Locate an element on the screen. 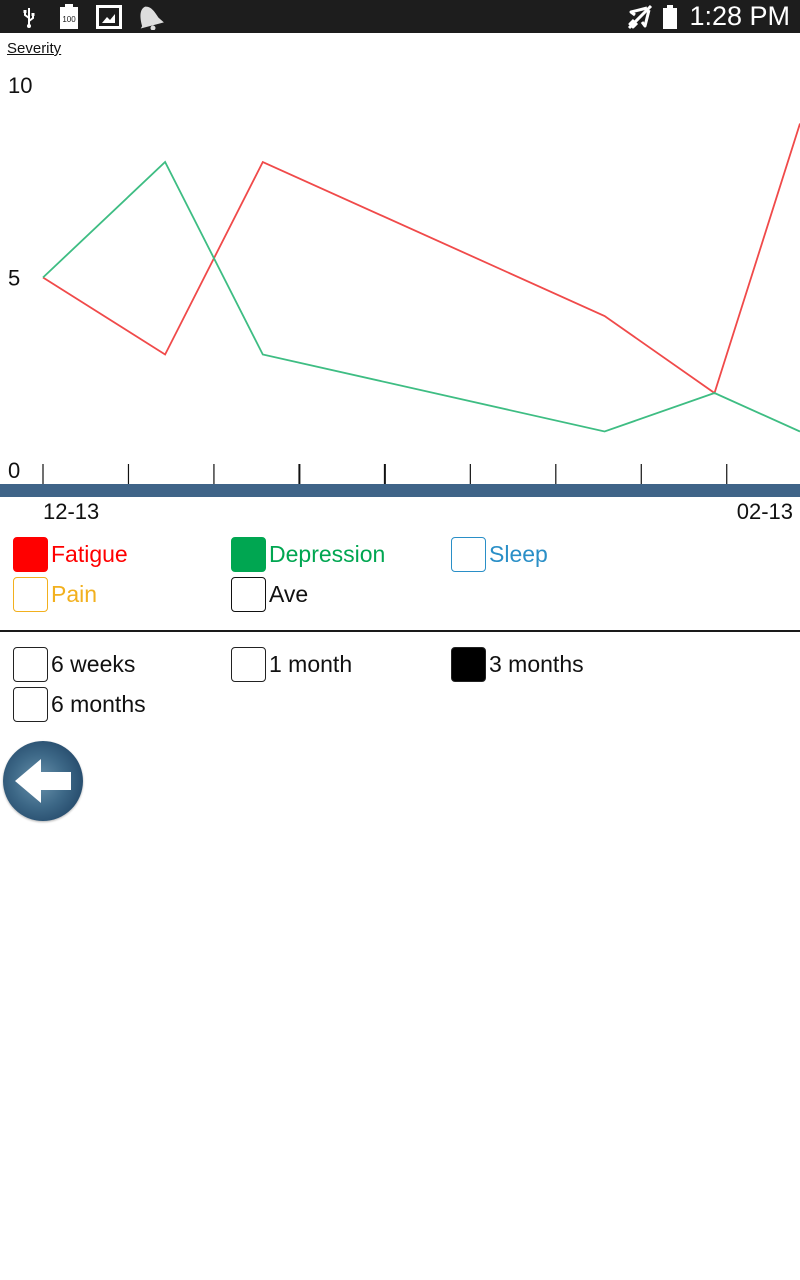 This screenshot has width=800, height=1280. battery-100-icon: 100 is located at coordinates (69, 16).